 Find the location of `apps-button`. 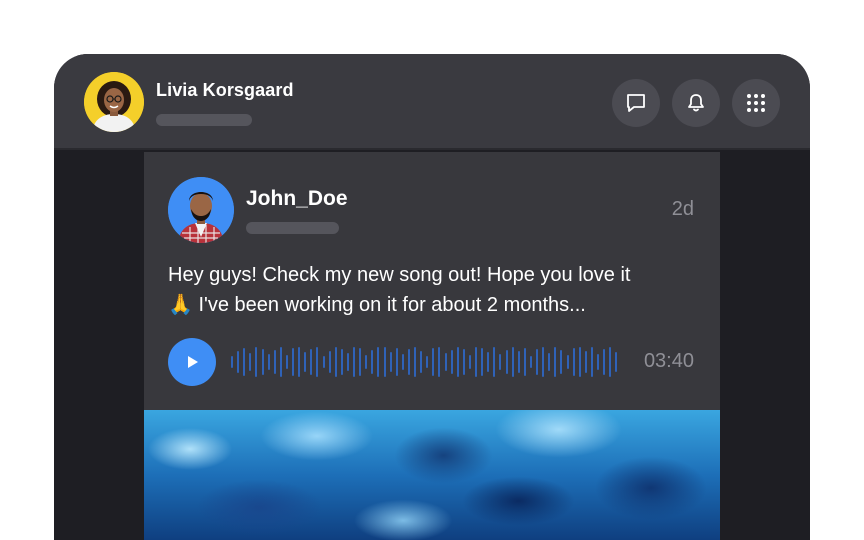

apps-button is located at coordinates (756, 103).